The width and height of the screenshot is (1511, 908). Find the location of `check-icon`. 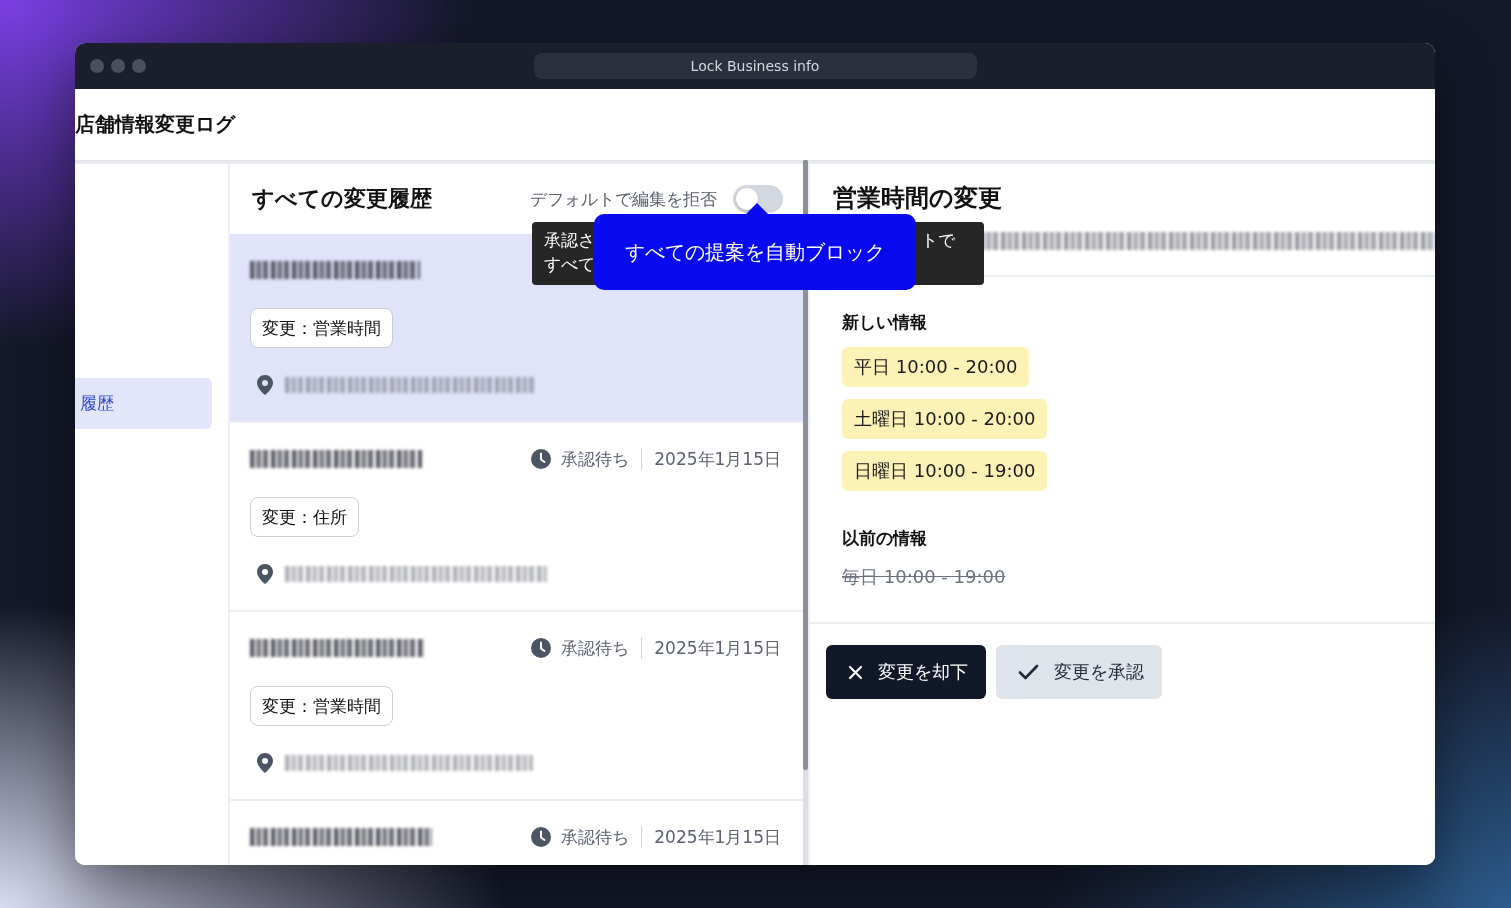

check-icon is located at coordinates (1028, 672).